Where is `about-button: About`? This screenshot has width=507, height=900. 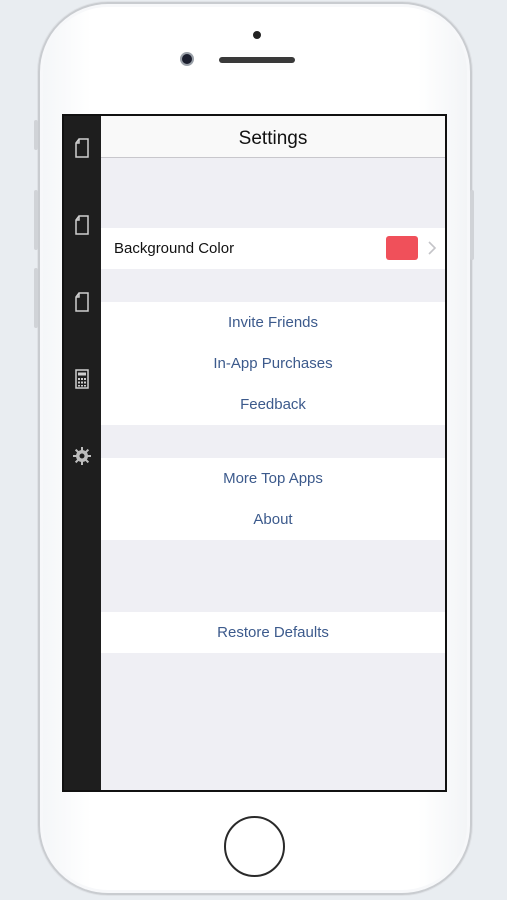
about-button: About is located at coordinates (273, 519).